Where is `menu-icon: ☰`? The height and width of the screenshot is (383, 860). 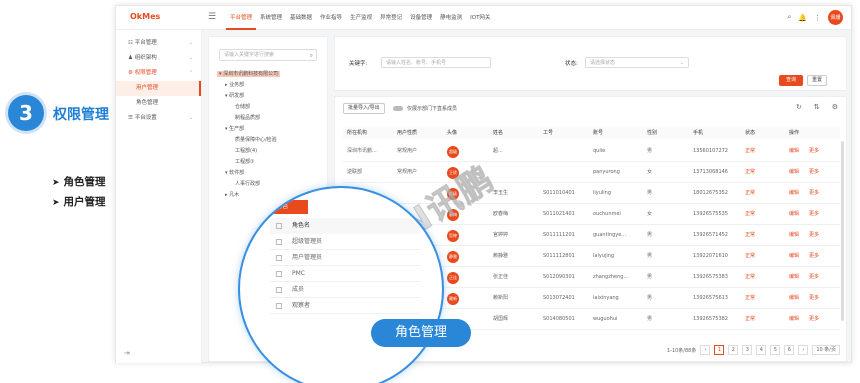 menu-icon: ☰ is located at coordinates (212, 17).